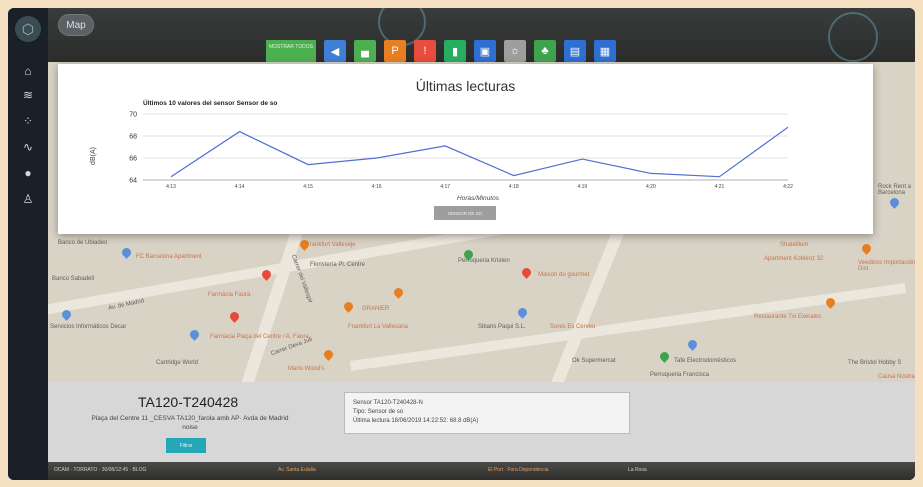 This screenshot has height=487, width=923. Describe the element at coordinates (297, 470) in the screenshot. I see `footer-street: Av. Santa Eulalia` at that location.